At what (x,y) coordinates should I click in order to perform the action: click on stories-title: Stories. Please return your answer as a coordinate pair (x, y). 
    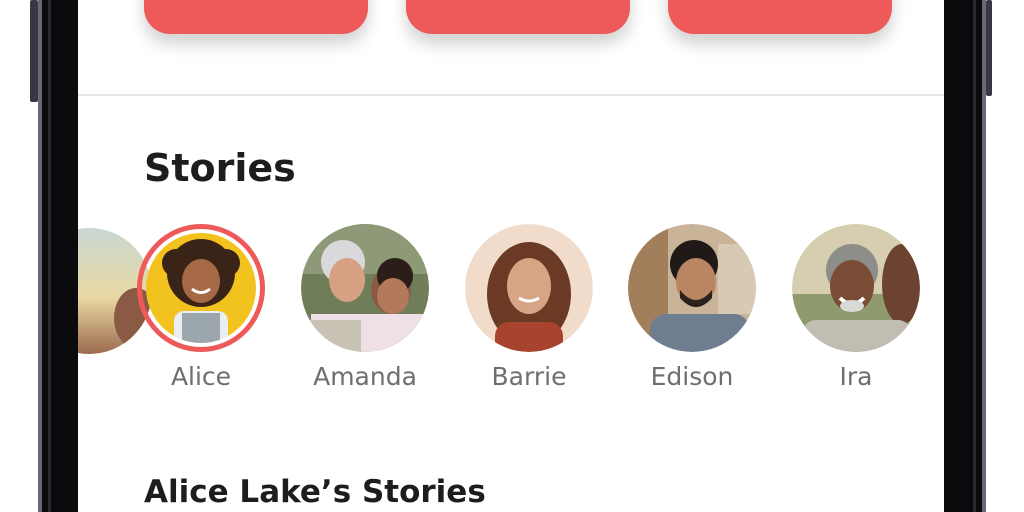
    Looking at the image, I should click on (220, 168).